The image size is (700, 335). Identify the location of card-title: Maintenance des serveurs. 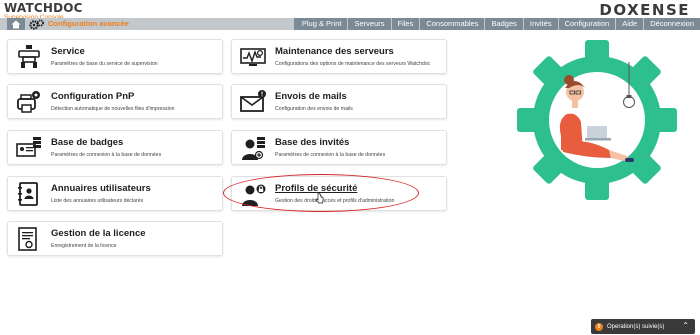
(334, 51).